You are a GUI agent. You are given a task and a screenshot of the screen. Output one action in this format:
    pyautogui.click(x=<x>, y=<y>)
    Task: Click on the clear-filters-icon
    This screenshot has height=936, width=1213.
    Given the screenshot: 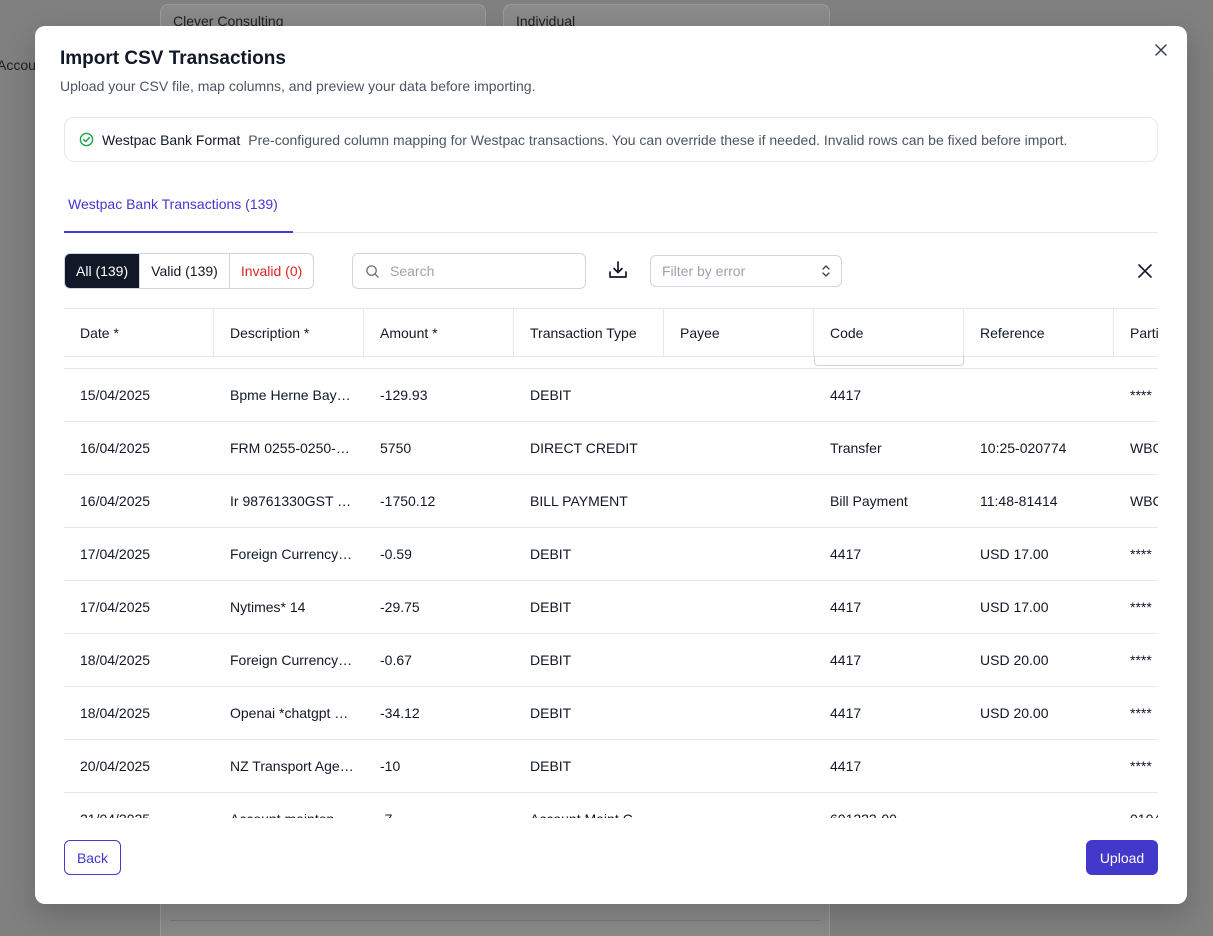 What is the action you would take?
    pyautogui.click(x=1145, y=271)
    